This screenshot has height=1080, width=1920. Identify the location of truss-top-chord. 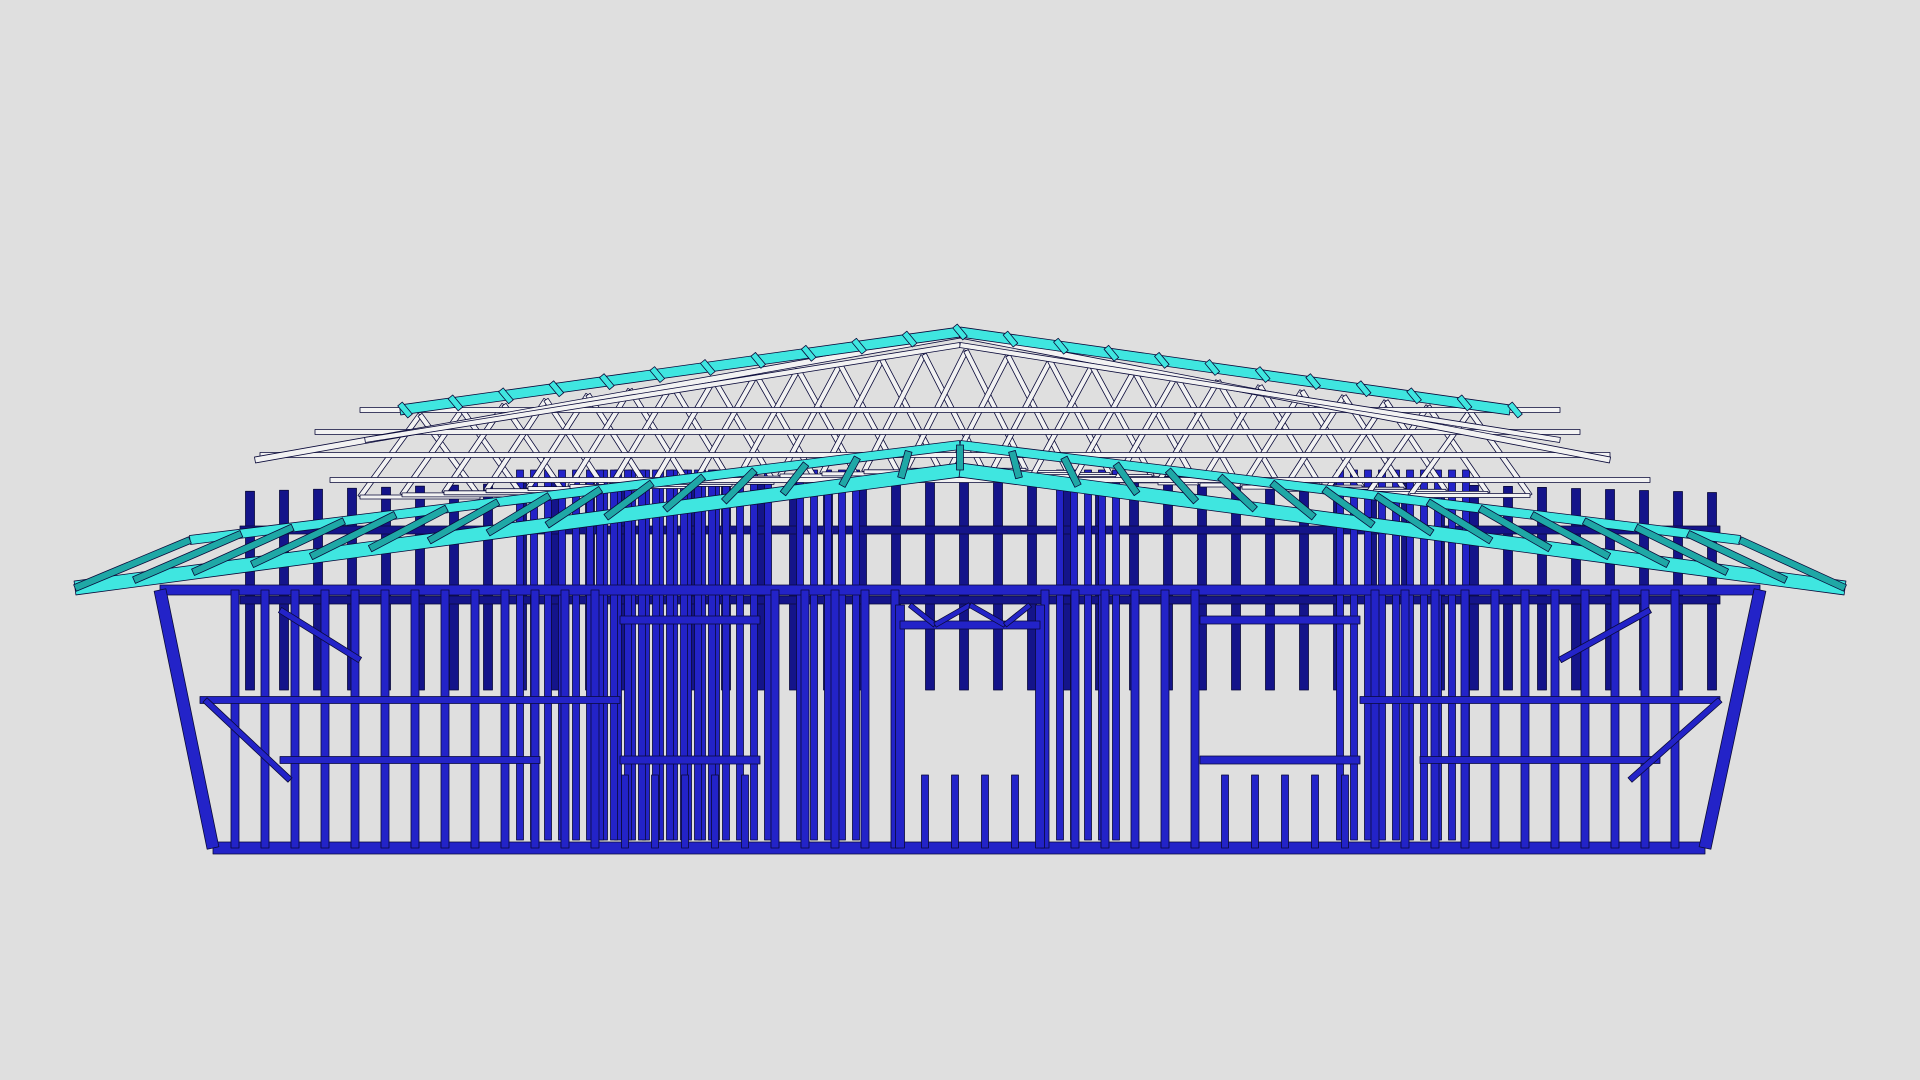
(1260, 392).